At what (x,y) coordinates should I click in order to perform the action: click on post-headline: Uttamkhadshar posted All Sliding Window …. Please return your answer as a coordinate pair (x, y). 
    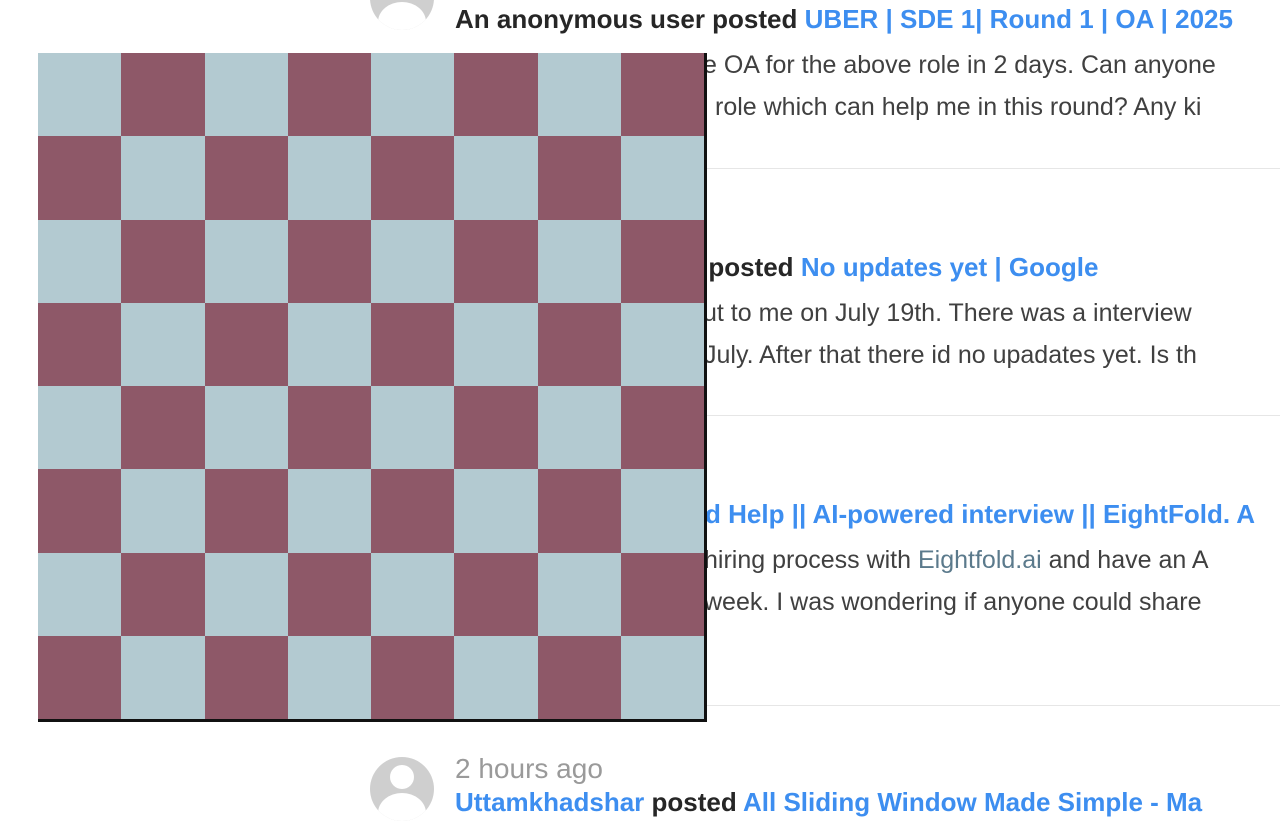
    Looking at the image, I should click on (828, 802).